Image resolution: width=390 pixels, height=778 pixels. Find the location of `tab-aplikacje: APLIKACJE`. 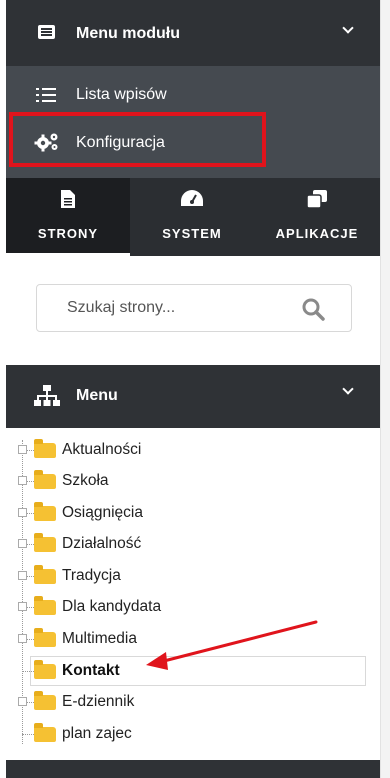

tab-aplikacje: APLIKACJE is located at coordinates (317, 217).